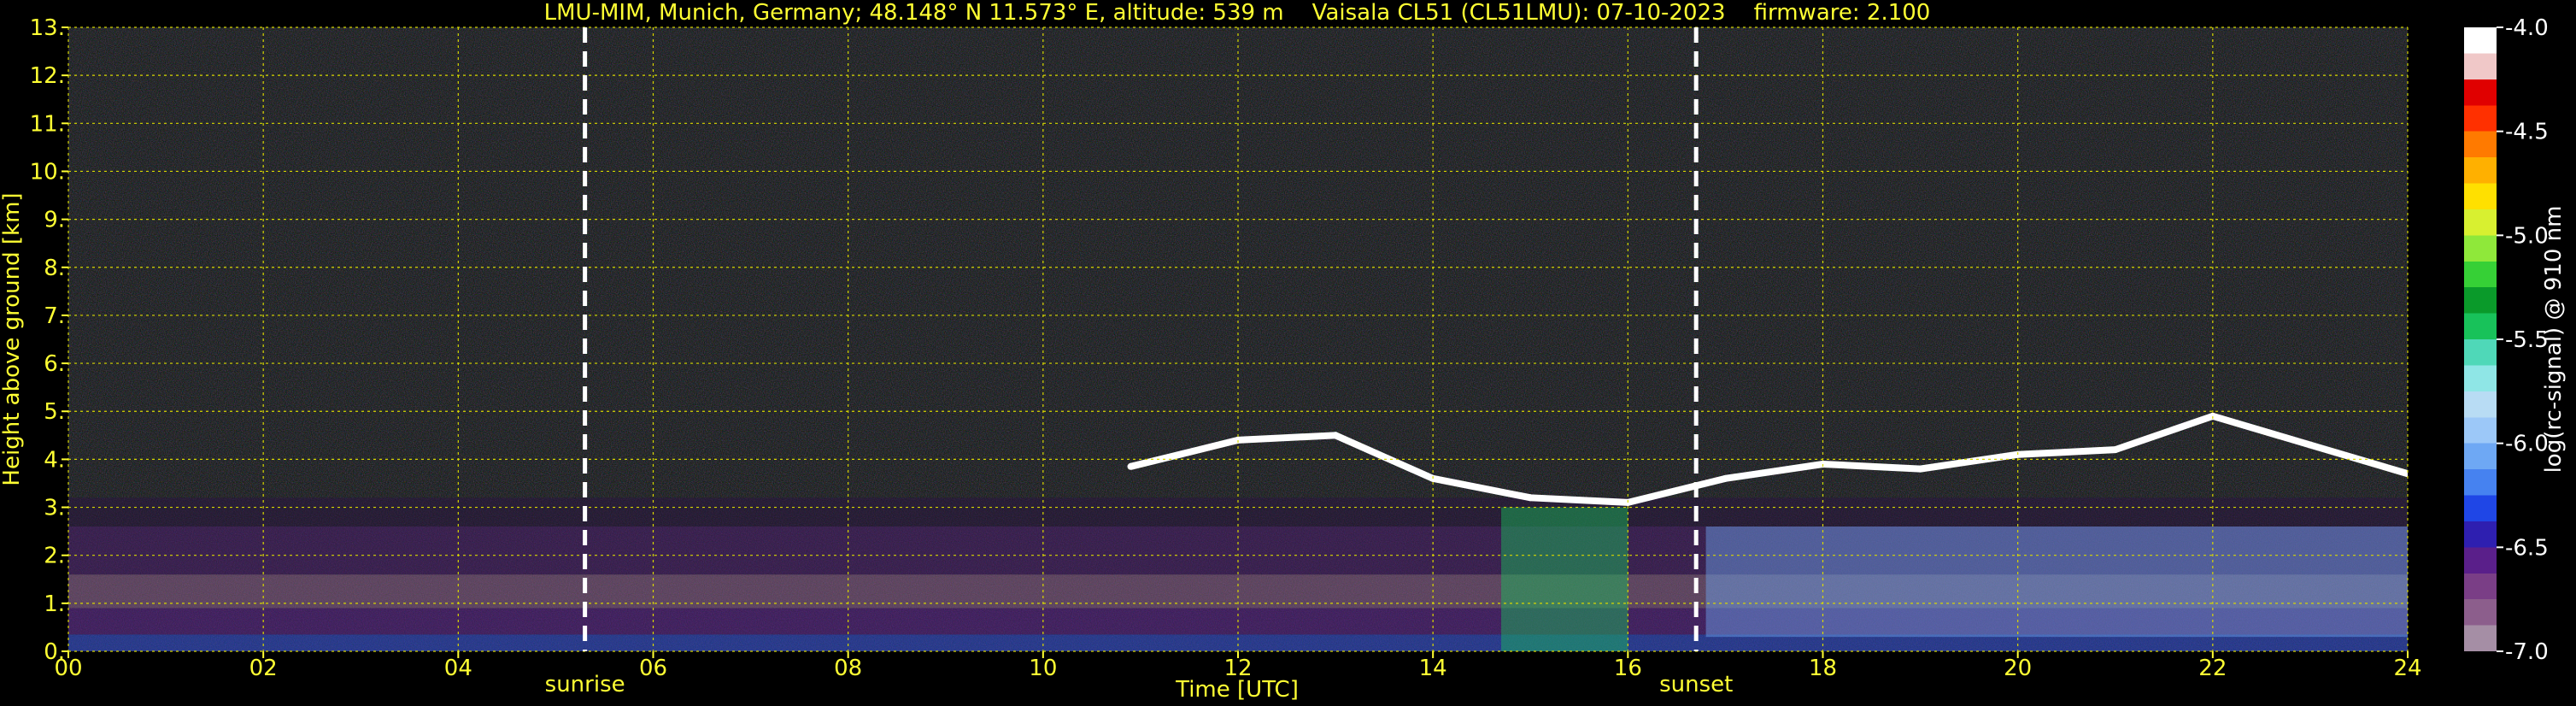 Image resolution: width=2576 pixels, height=706 pixels. Describe the element at coordinates (2527, 548) in the screenshot. I see `colorbar-tick-label: -6.5` at that location.